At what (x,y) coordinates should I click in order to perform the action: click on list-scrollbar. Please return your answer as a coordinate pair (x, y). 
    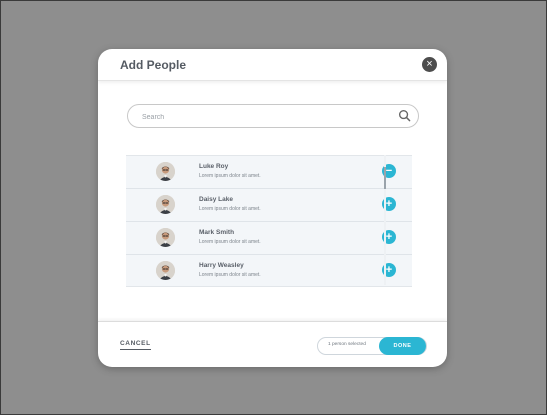
    Looking at the image, I should click on (385, 220).